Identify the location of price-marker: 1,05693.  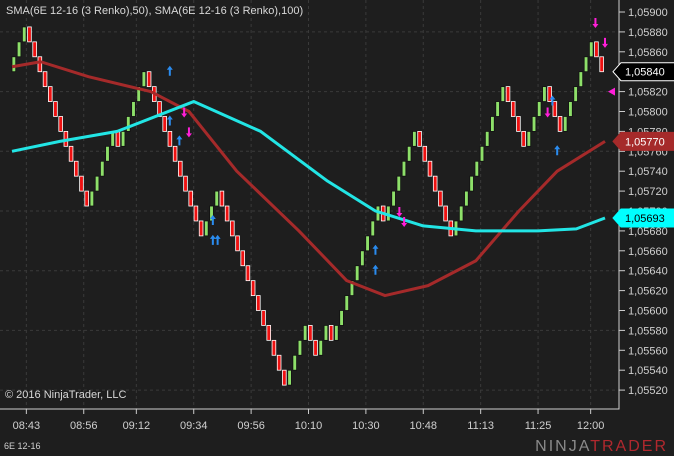
(643, 218).